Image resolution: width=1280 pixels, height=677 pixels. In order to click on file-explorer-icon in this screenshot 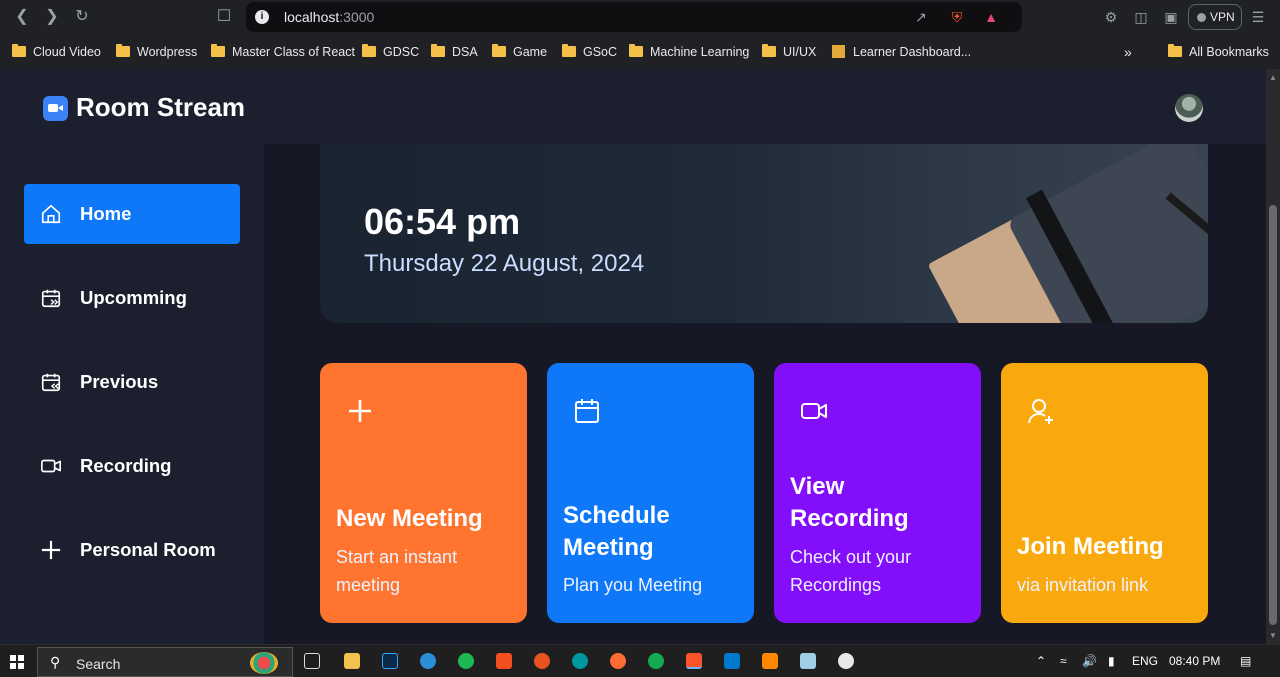, I will do `click(352, 661)`.